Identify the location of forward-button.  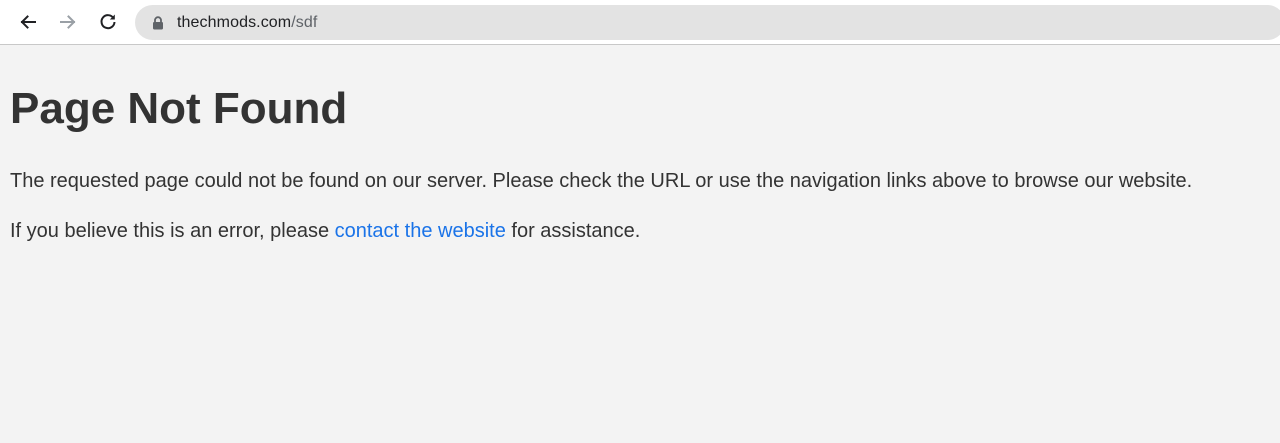
(68, 22).